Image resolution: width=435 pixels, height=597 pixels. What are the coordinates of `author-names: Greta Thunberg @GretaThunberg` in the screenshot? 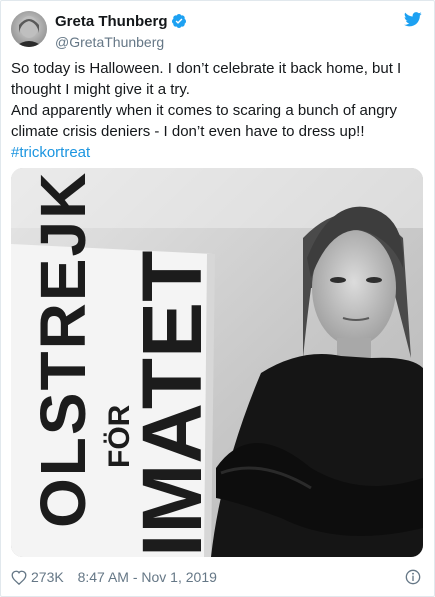 It's located at (121, 32).